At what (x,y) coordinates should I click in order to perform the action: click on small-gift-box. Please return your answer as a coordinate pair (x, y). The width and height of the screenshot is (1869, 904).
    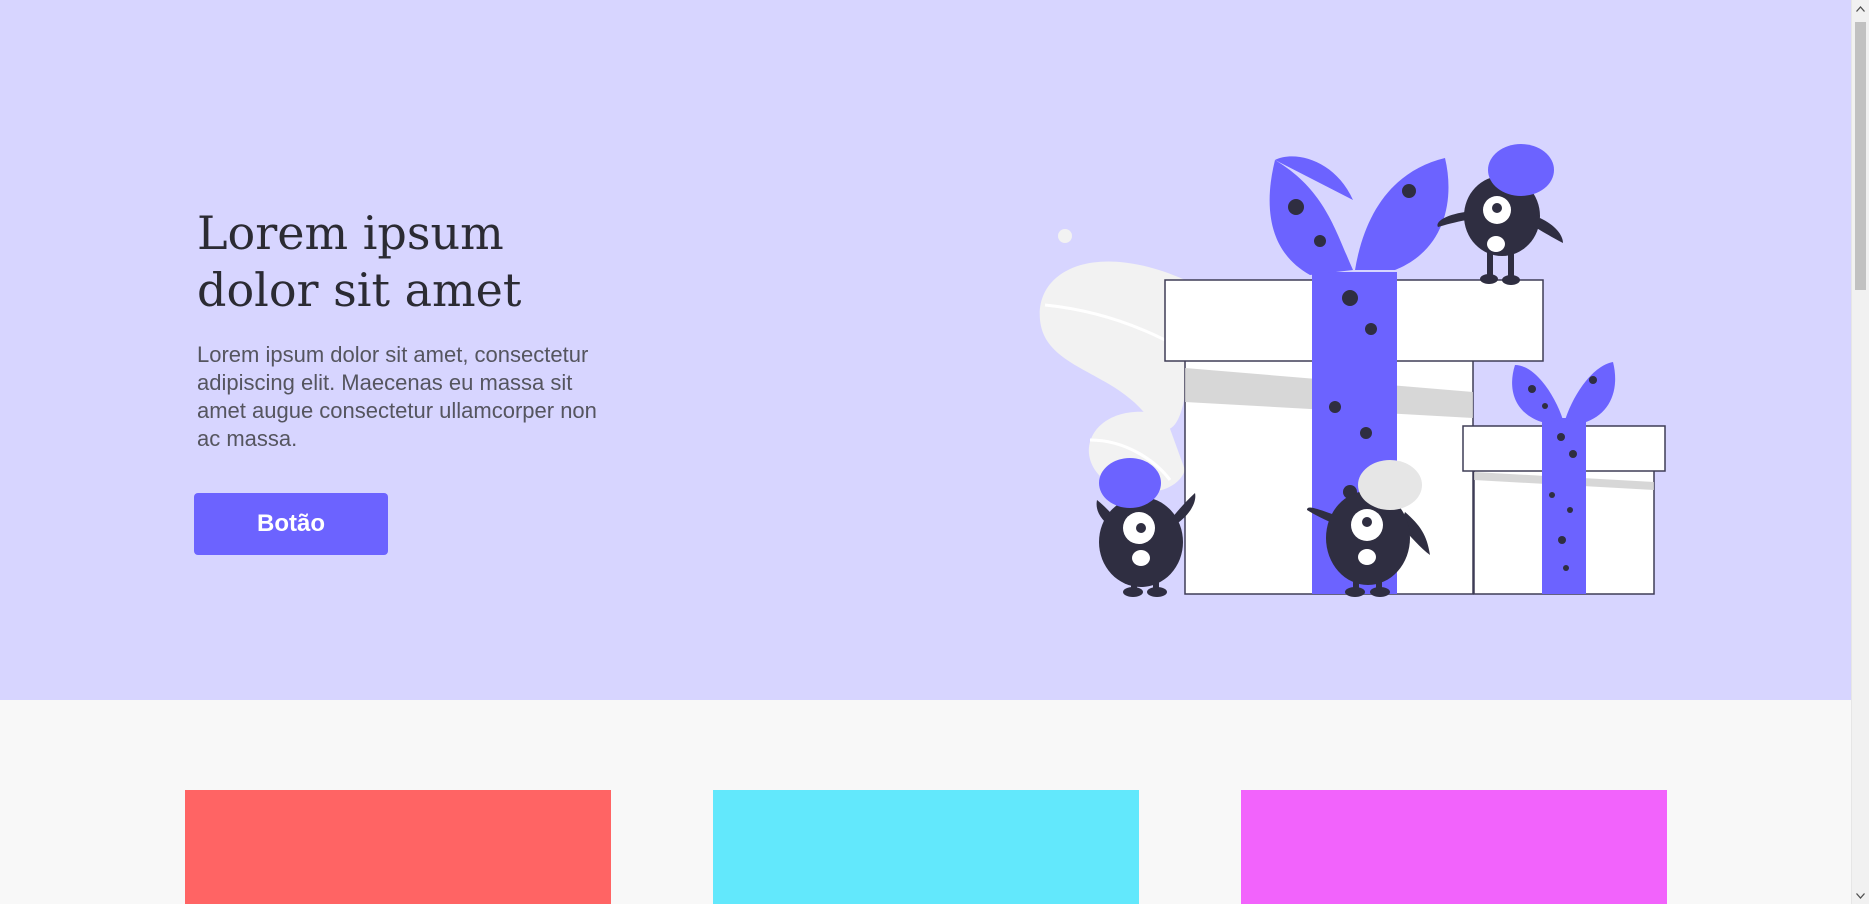
    Looking at the image, I should click on (1564, 478).